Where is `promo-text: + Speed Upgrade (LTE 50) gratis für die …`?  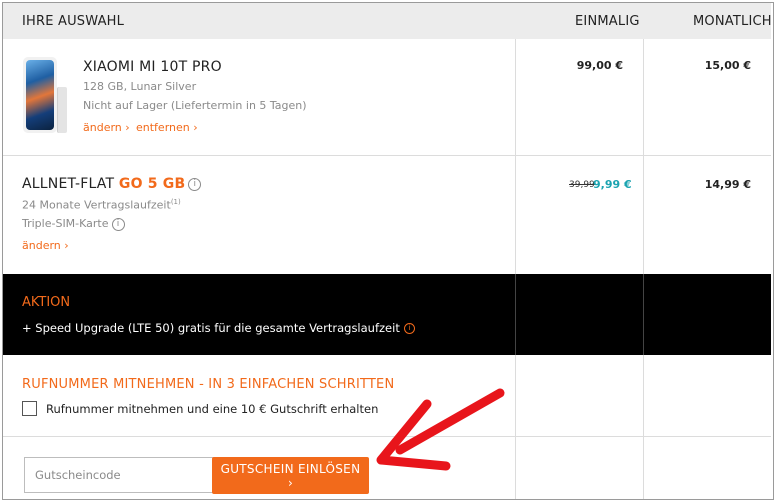 promo-text: + Speed Upgrade (LTE 50) gratis für die … is located at coordinates (211, 328).